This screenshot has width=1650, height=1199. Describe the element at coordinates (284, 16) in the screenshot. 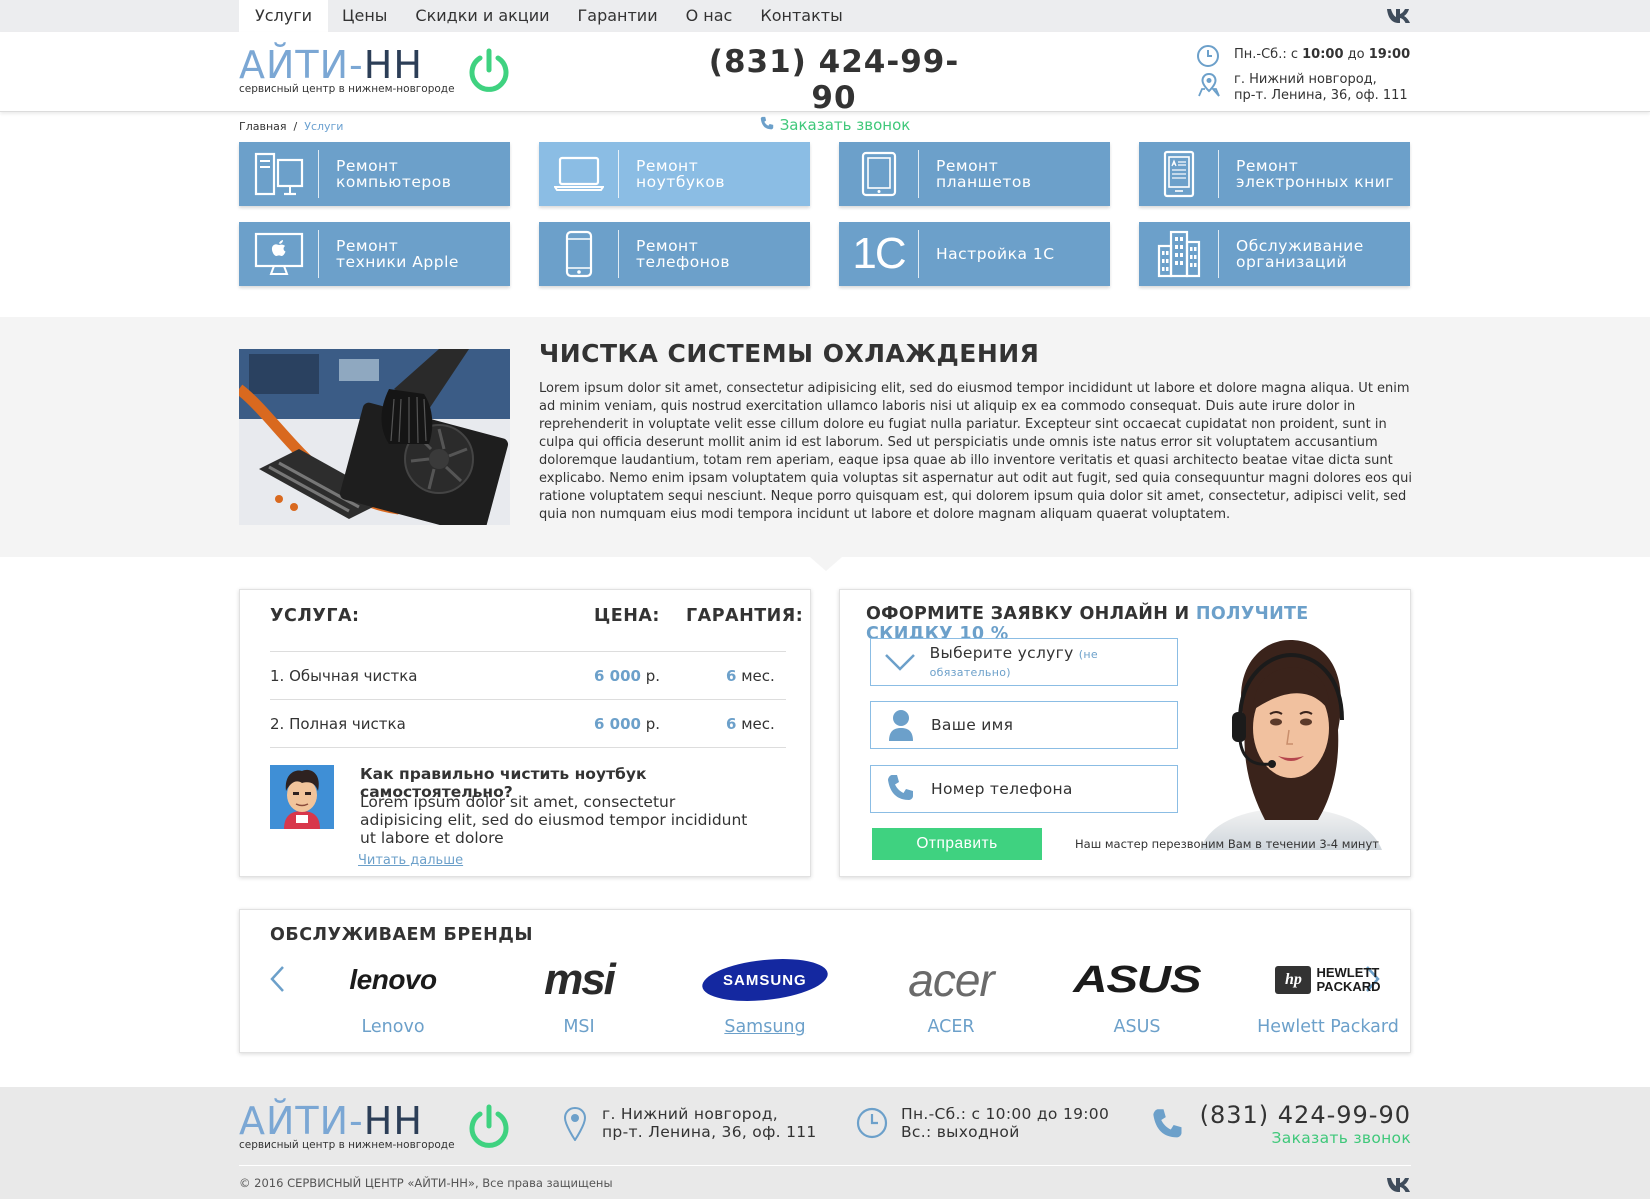

I see `nav-item-services: Услуги` at that location.